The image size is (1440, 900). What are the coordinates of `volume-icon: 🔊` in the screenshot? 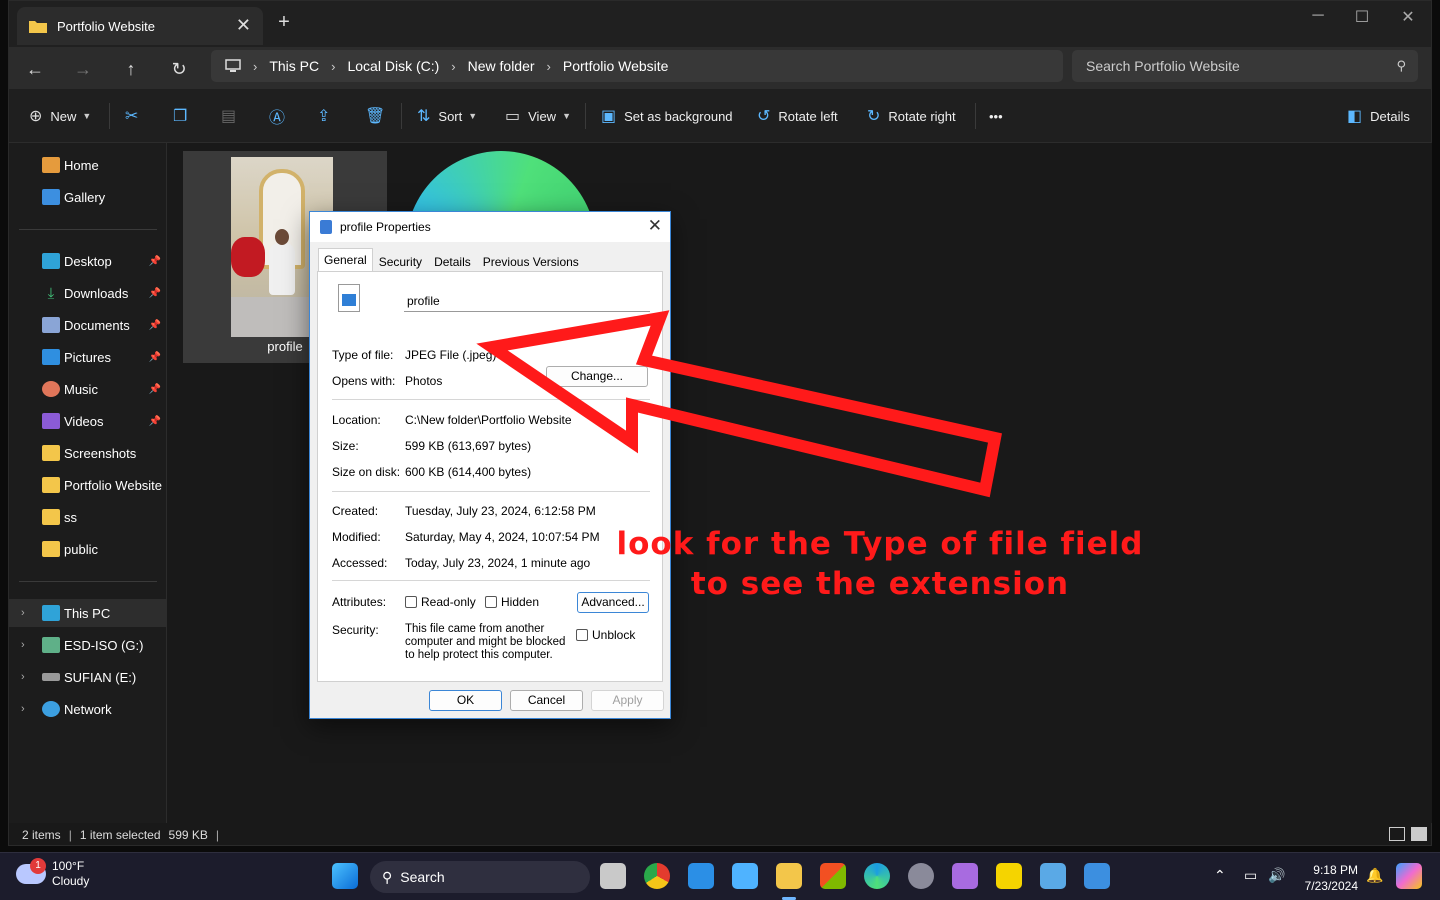 It's located at (1276, 875).